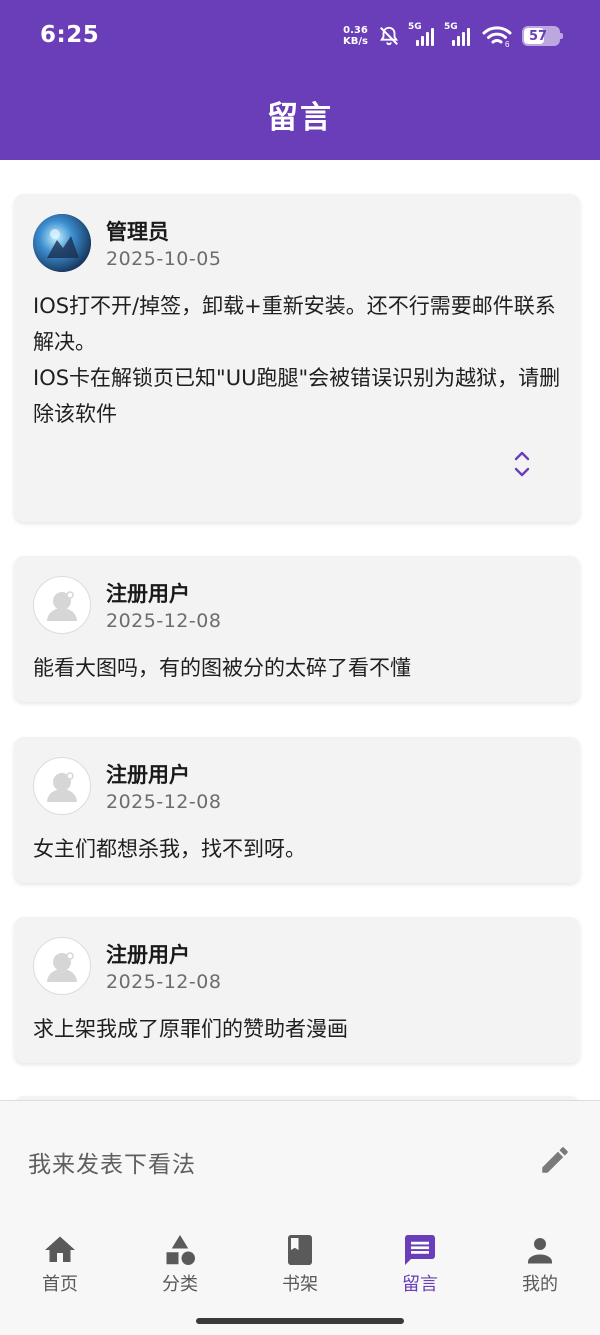  Describe the element at coordinates (190, 1029) in the screenshot. I see `message-text: 求上架我成了原罪们的赞助者漫画` at that location.